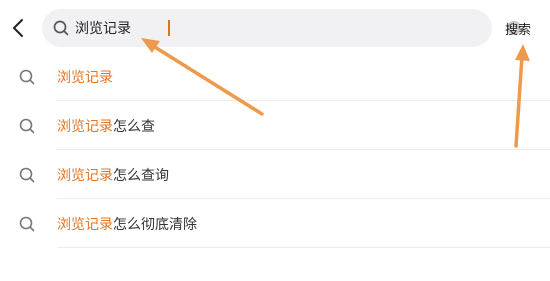 The height and width of the screenshot is (281, 550). I want to click on suggestion-text: 浏览记录怎么彻底清除, so click(127, 224).